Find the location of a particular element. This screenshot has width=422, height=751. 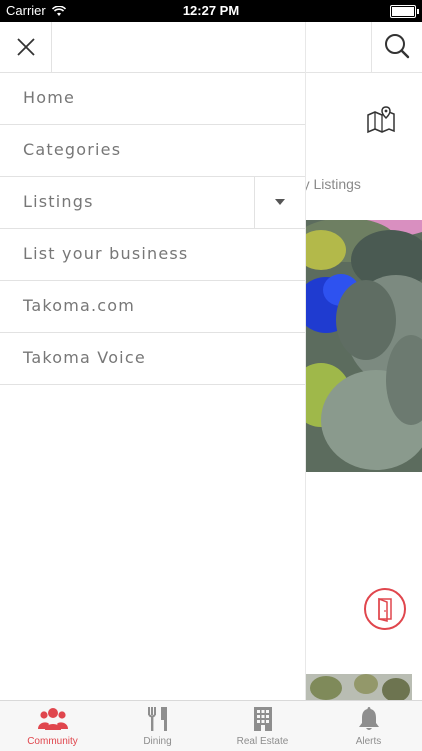

tab-dining: Dining is located at coordinates (157, 726).